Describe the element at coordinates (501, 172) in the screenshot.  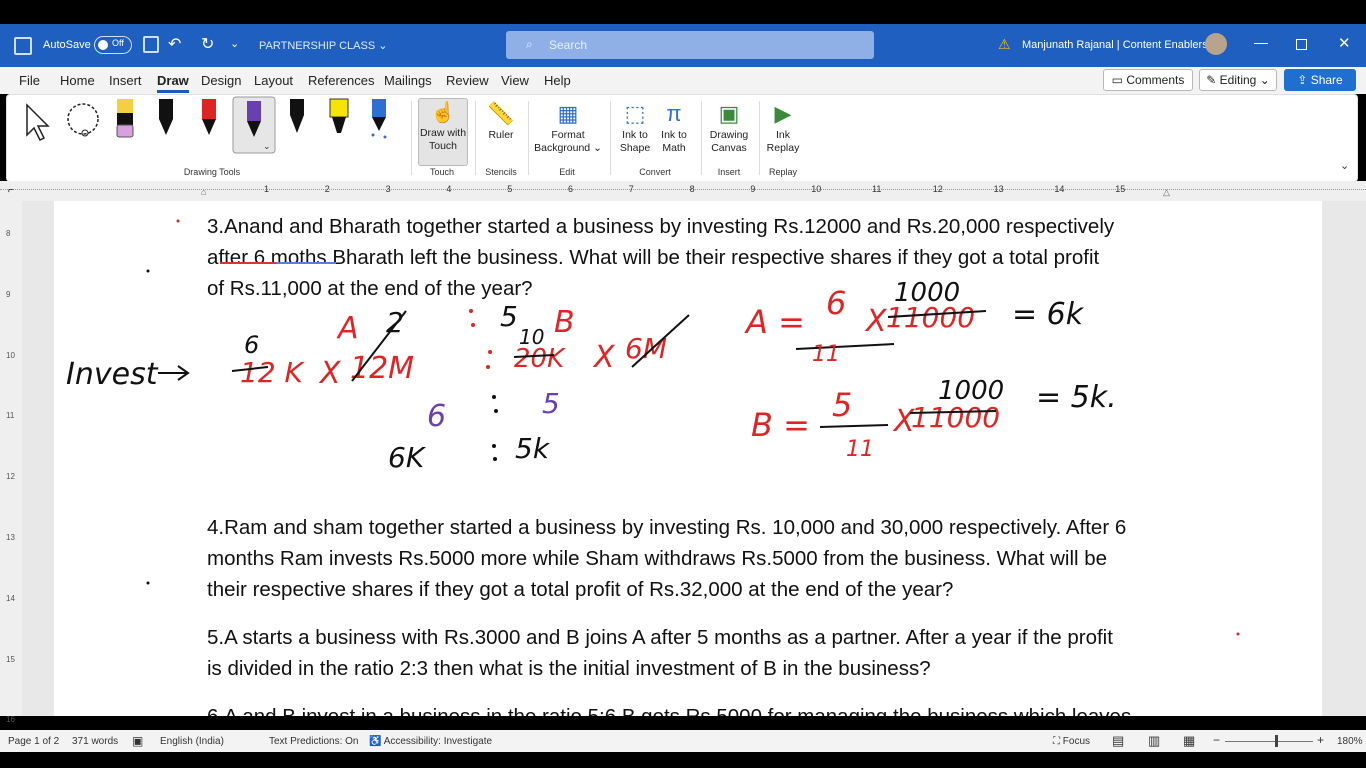
I see `group-stencils: Stencils` at that location.